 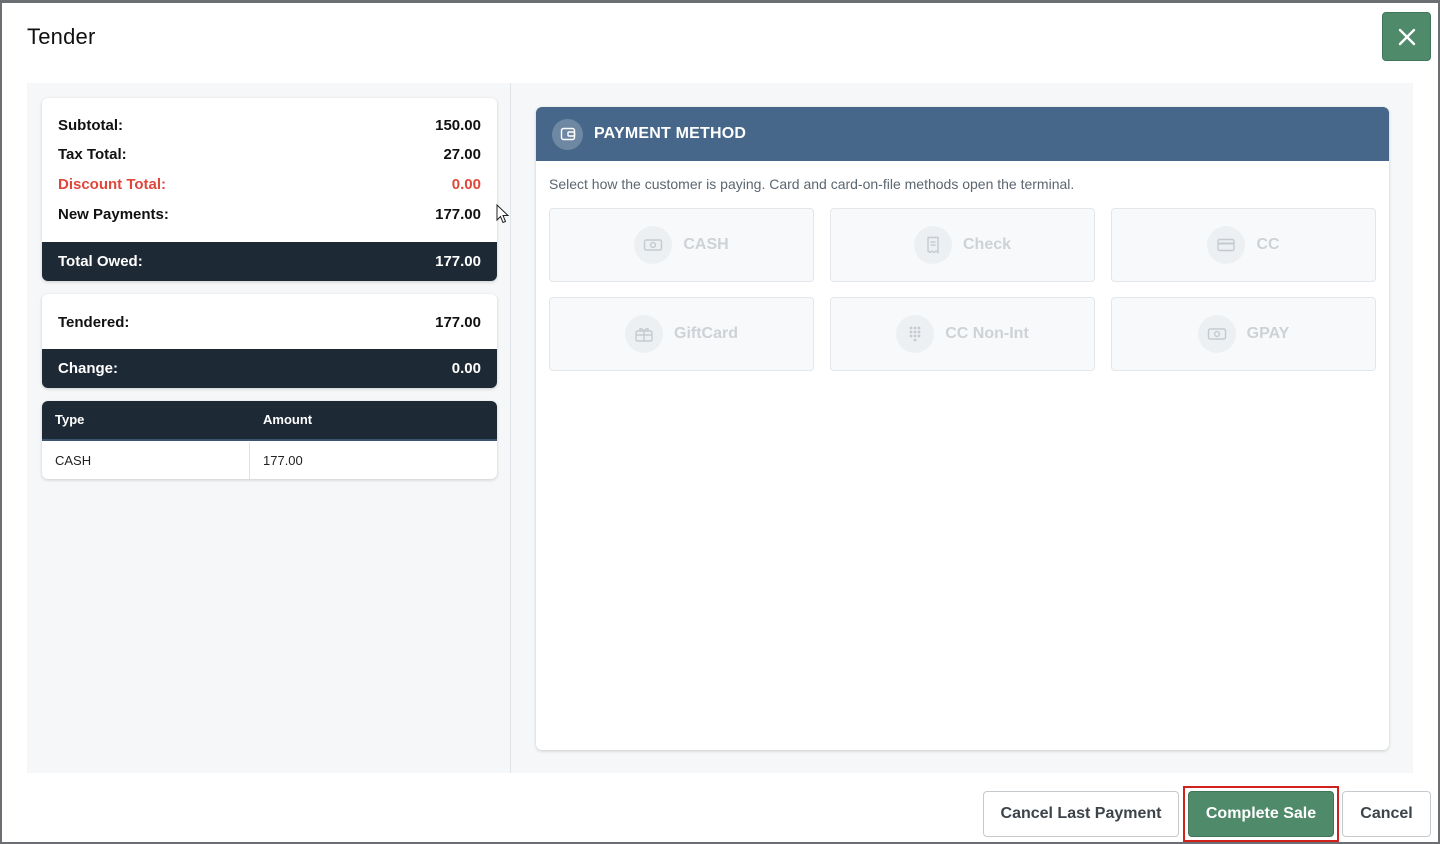 What do you see at coordinates (100, 261) in the screenshot?
I see `total-owed-label: Total Owed:` at bounding box center [100, 261].